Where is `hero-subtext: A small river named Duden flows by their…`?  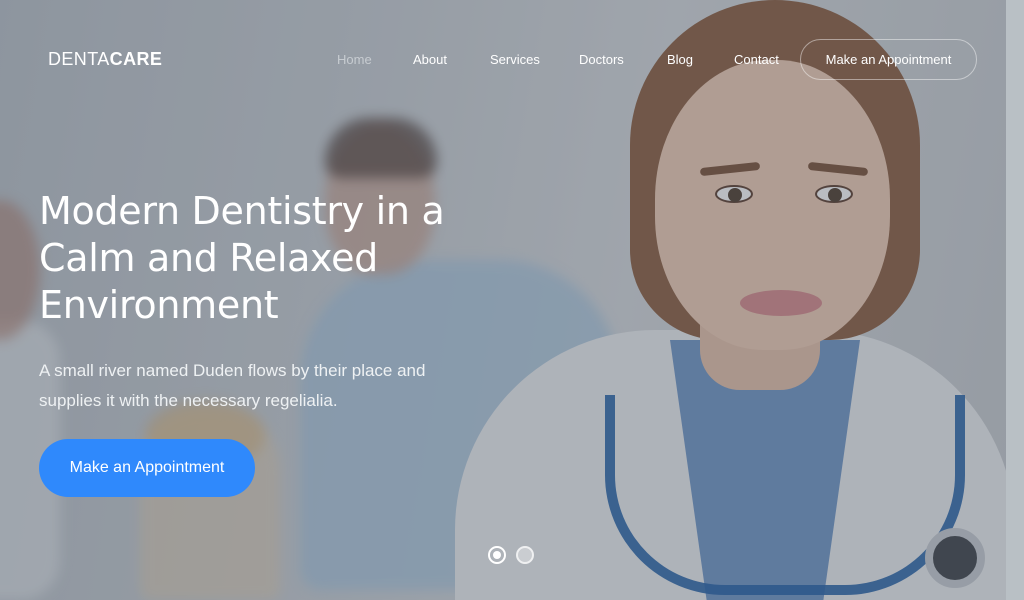 hero-subtext: A small river named Duden flows by their… is located at coordinates (232, 385).